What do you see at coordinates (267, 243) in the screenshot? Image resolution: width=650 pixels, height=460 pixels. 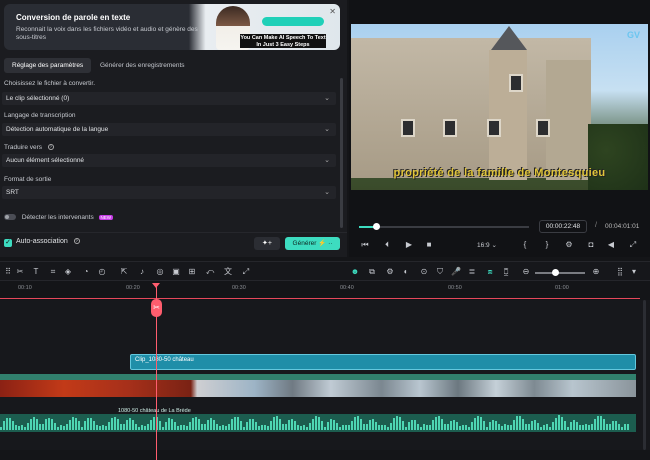 I see `ai-credits-button: ✦+` at bounding box center [267, 243].